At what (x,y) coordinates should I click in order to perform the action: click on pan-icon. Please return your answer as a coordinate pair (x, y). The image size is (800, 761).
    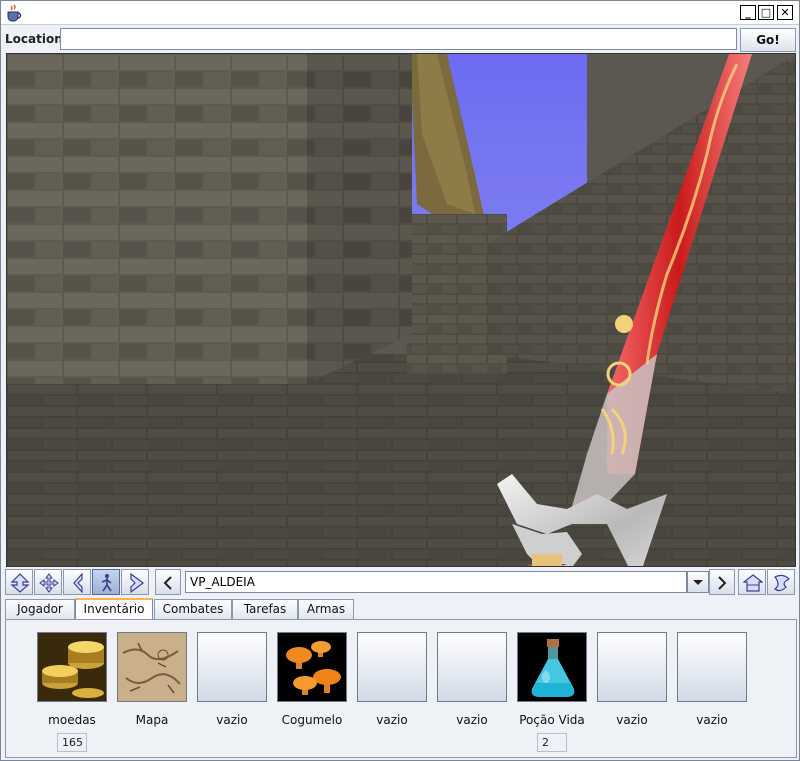
    Looking at the image, I should click on (49, 583).